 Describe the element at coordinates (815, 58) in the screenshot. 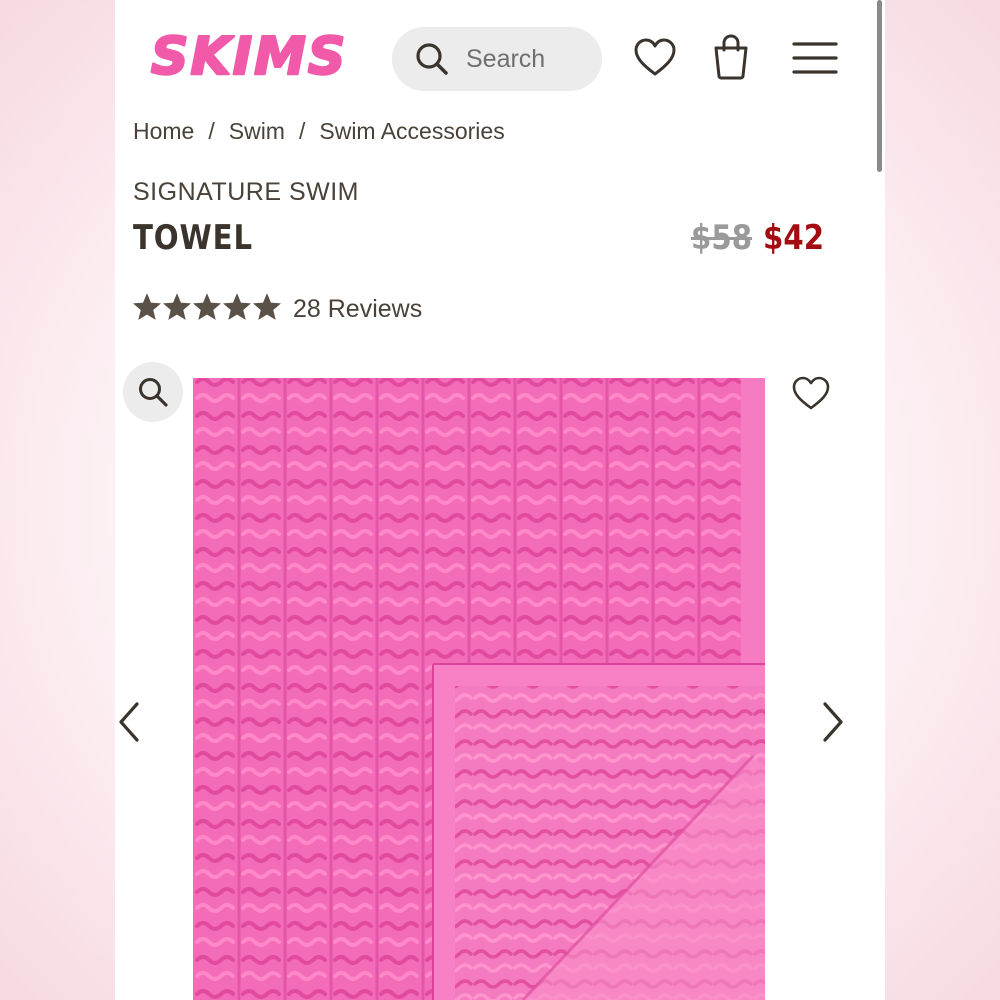

I see `hamburger-menu-icon` at that location.